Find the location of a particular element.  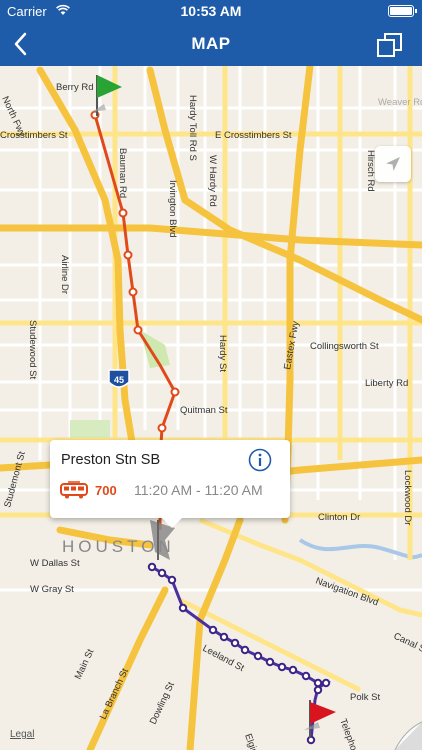

clock: 10:53 AM is located at coordinates (211, 11).